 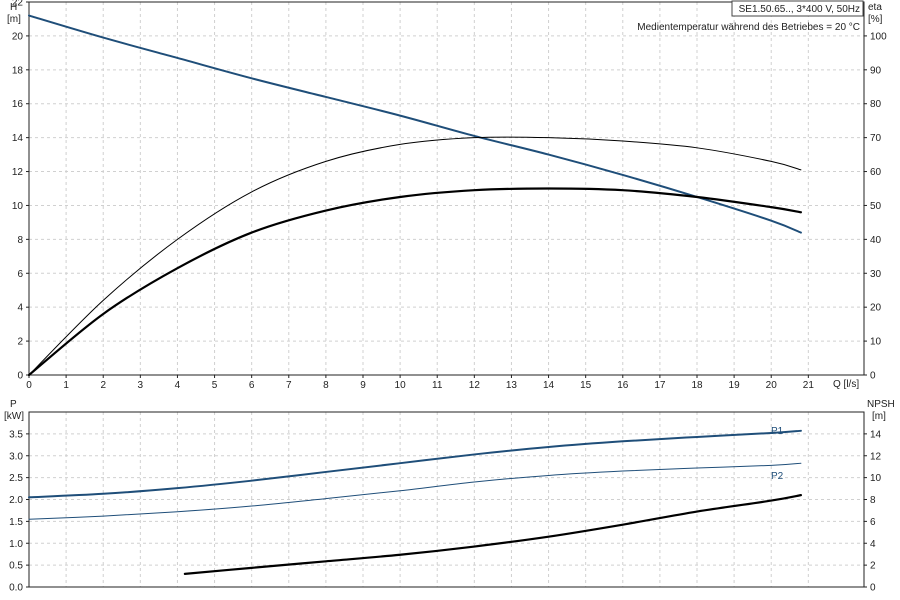 What do you see at coordinates (16, 522) in the screenshot?
I see `tick-label: 1.5` at bounding box center [16, 522].